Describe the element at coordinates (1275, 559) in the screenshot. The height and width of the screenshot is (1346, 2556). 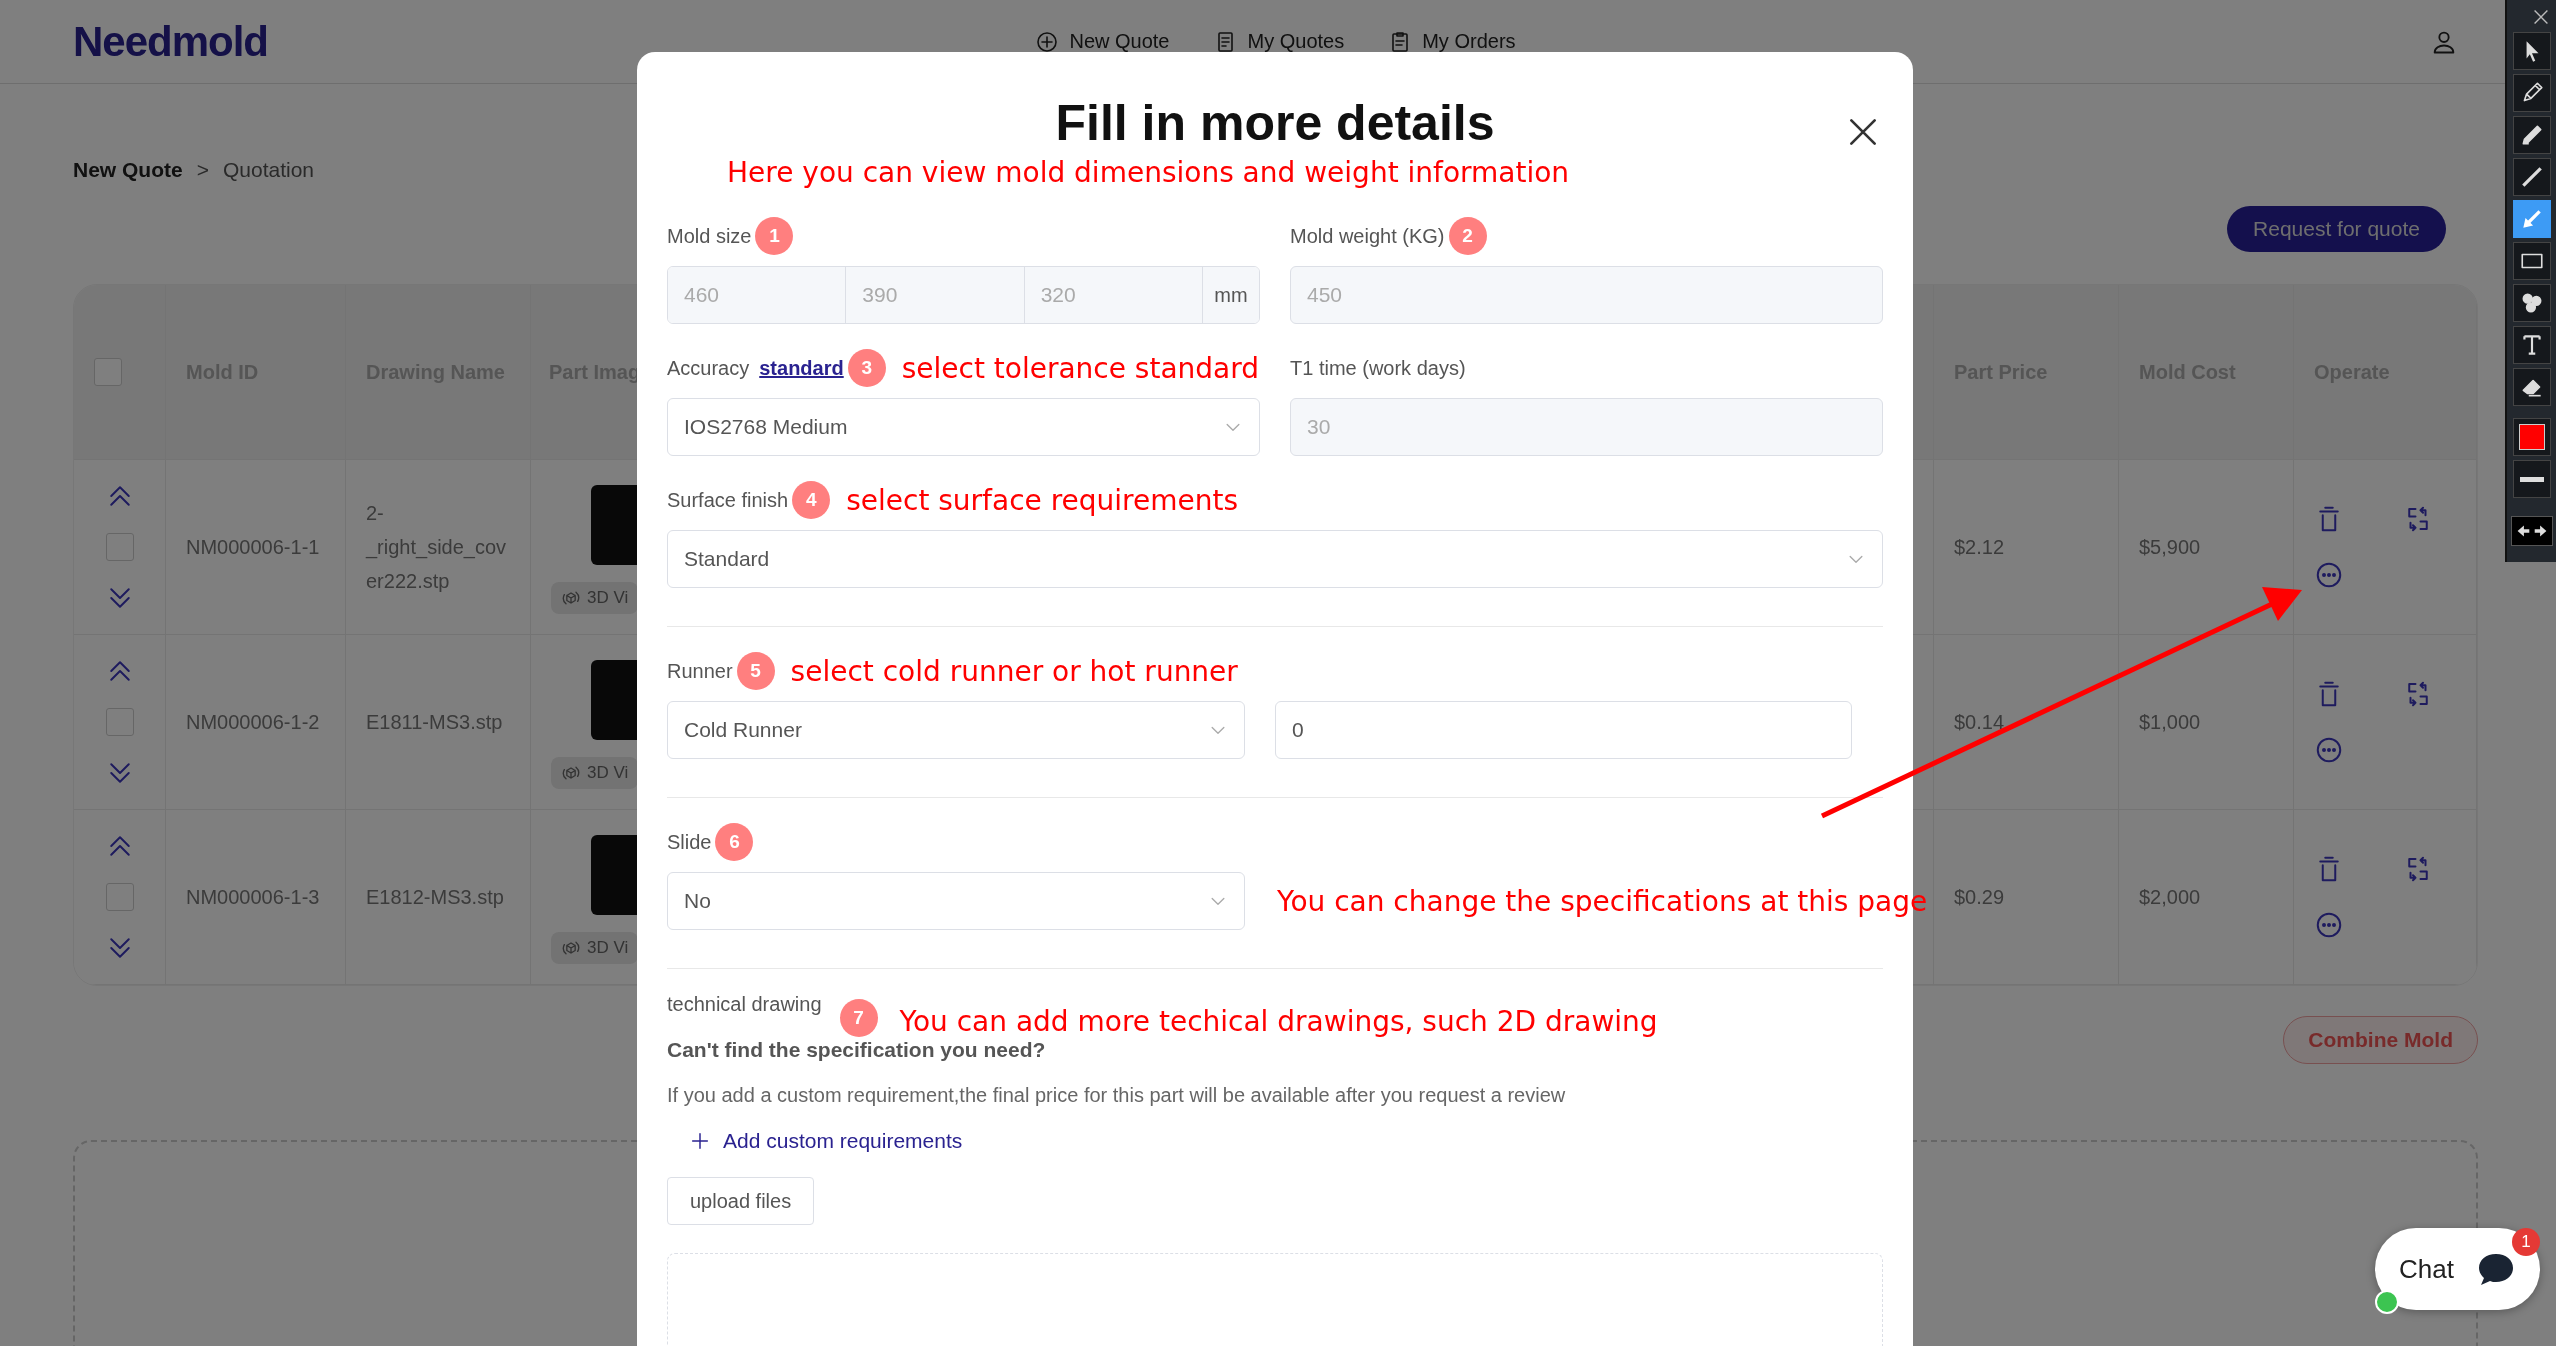
I see `select-field: Standard` at that location.